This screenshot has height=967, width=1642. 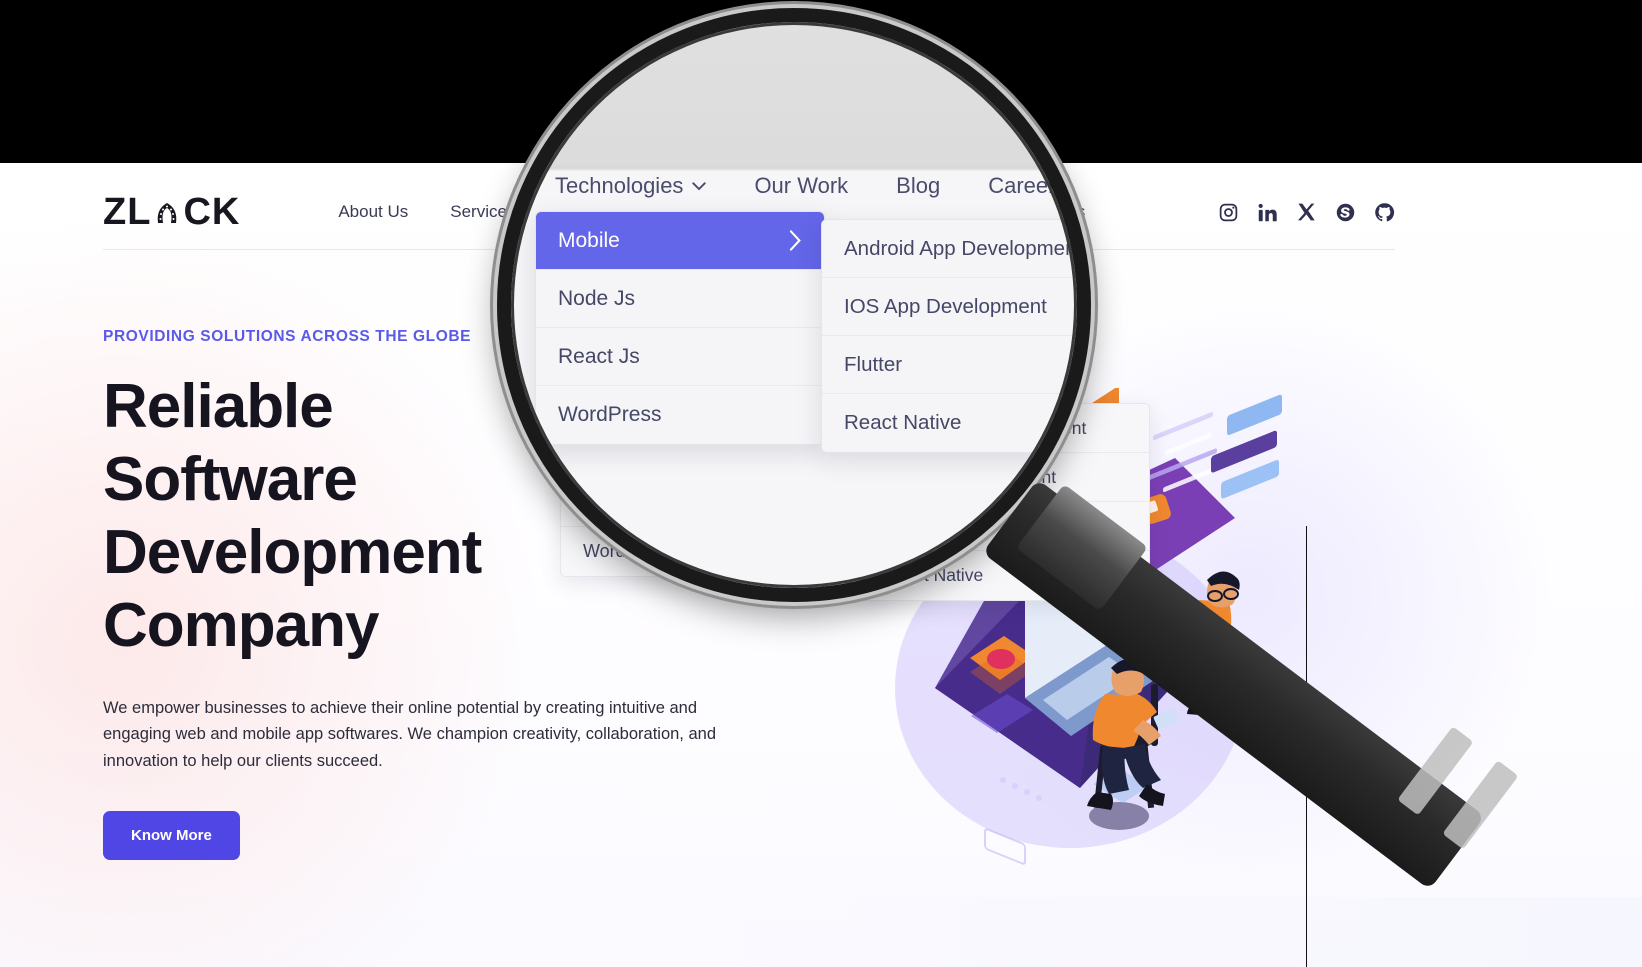 I want to click on nav-item-about-us: About Us, so click(x=373, y=212).